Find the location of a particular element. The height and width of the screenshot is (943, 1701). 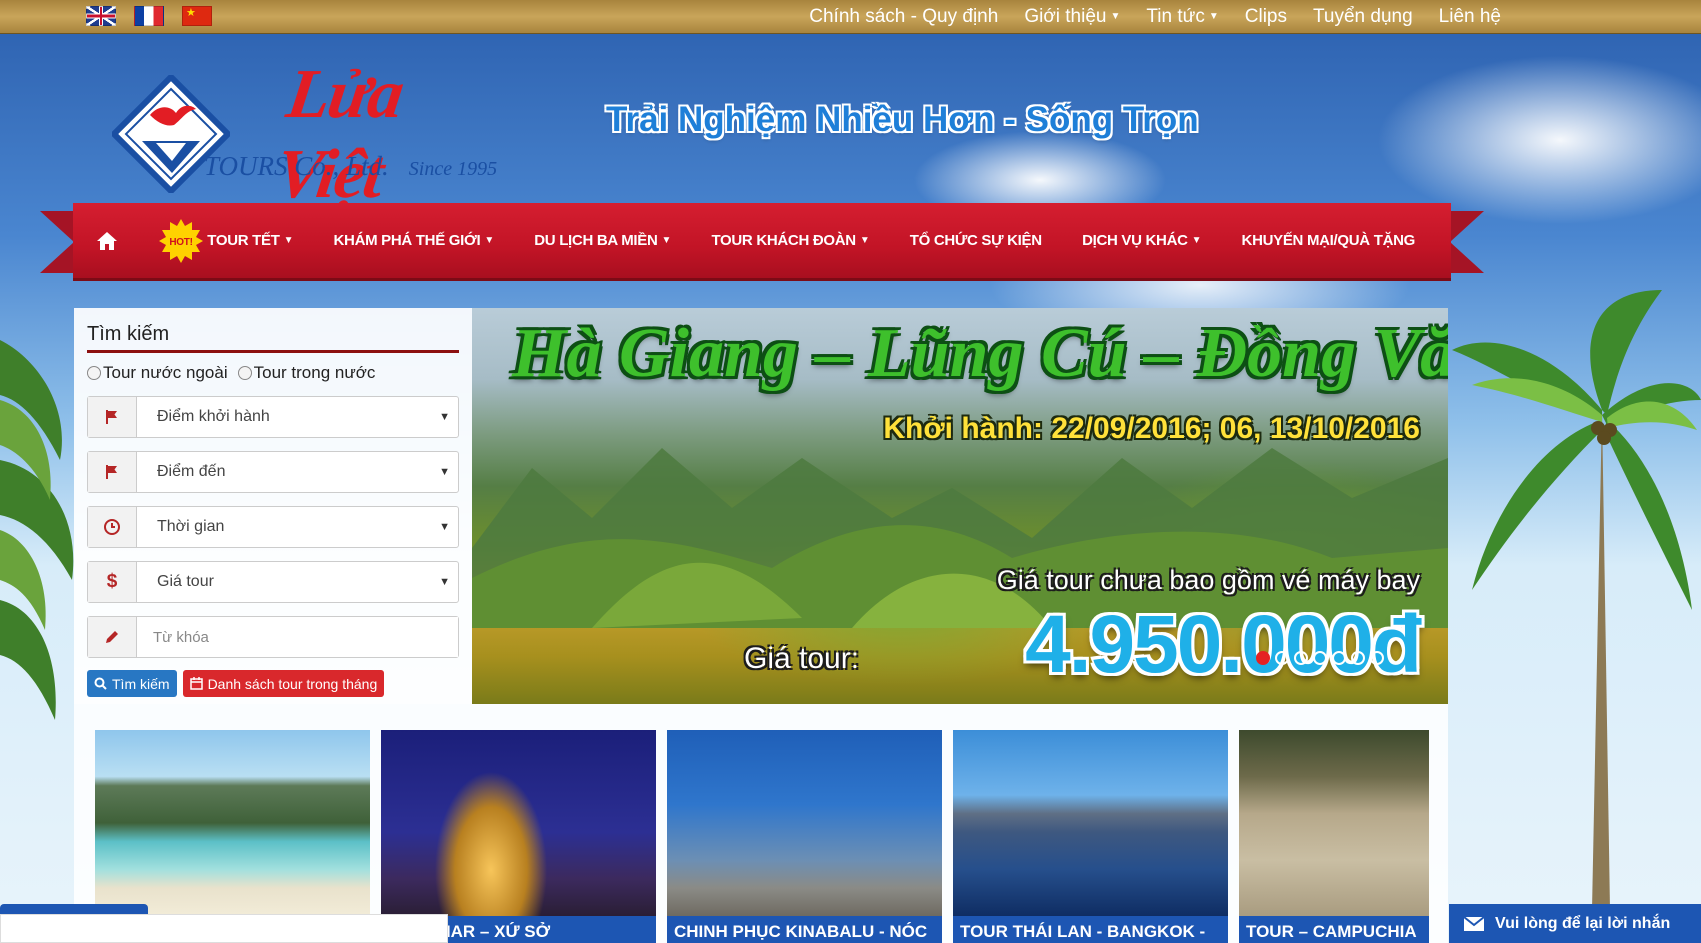

leave-message-button: Vui lòng để lại lời nhắn is located at coordinates (1575, 923).